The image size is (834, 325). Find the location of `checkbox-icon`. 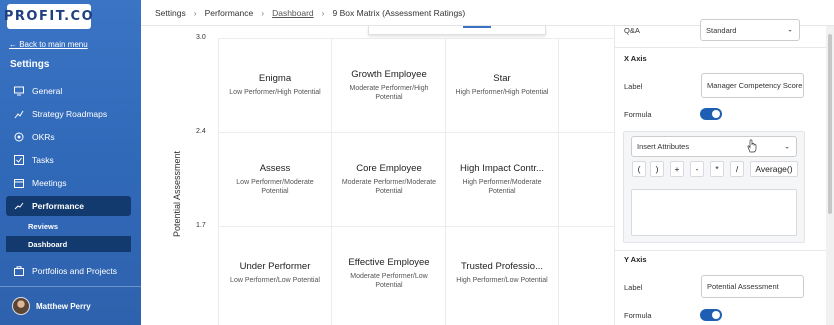

checkbox-icon is located at coordinates (19, 160).